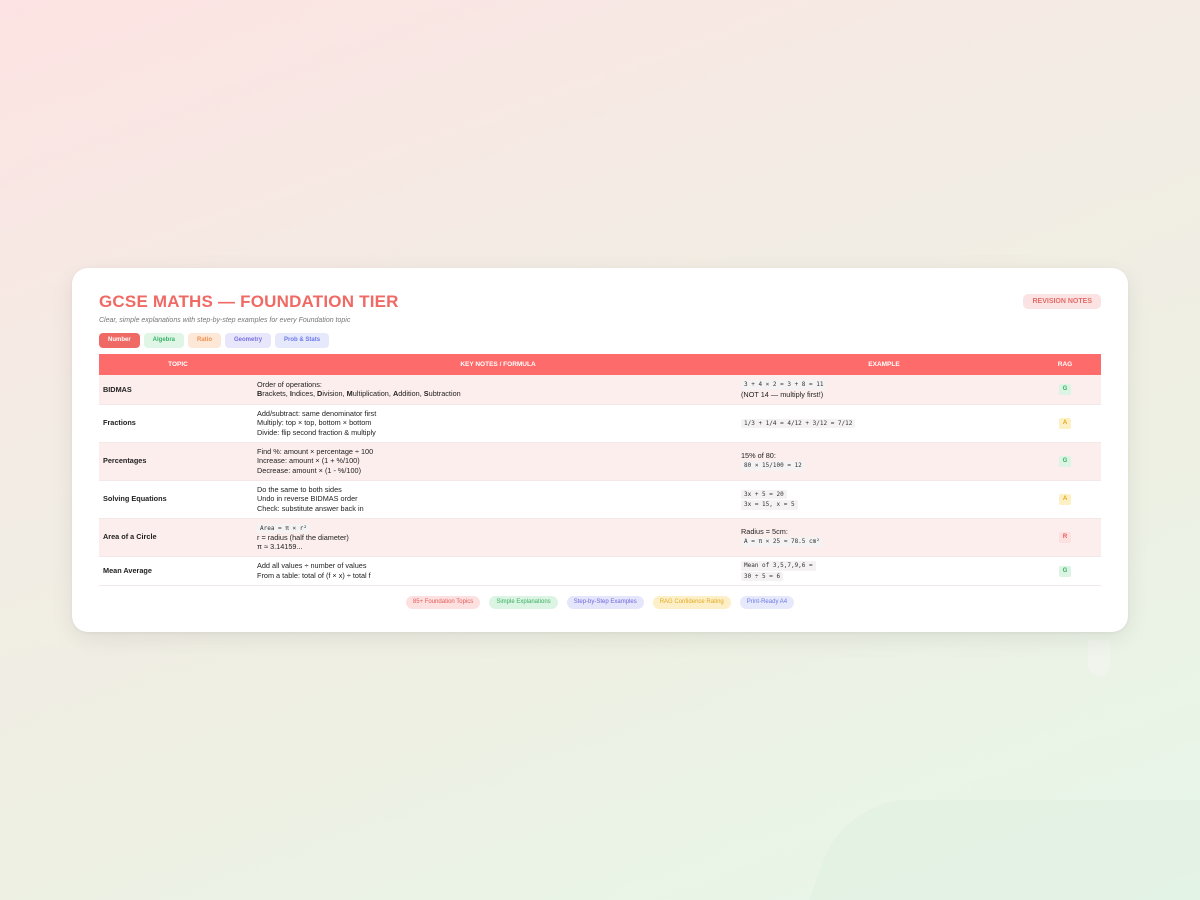  Describe the element at coordinates (758, 456) in the screenshot. I see `example-text: 15% of 80:` at that location.